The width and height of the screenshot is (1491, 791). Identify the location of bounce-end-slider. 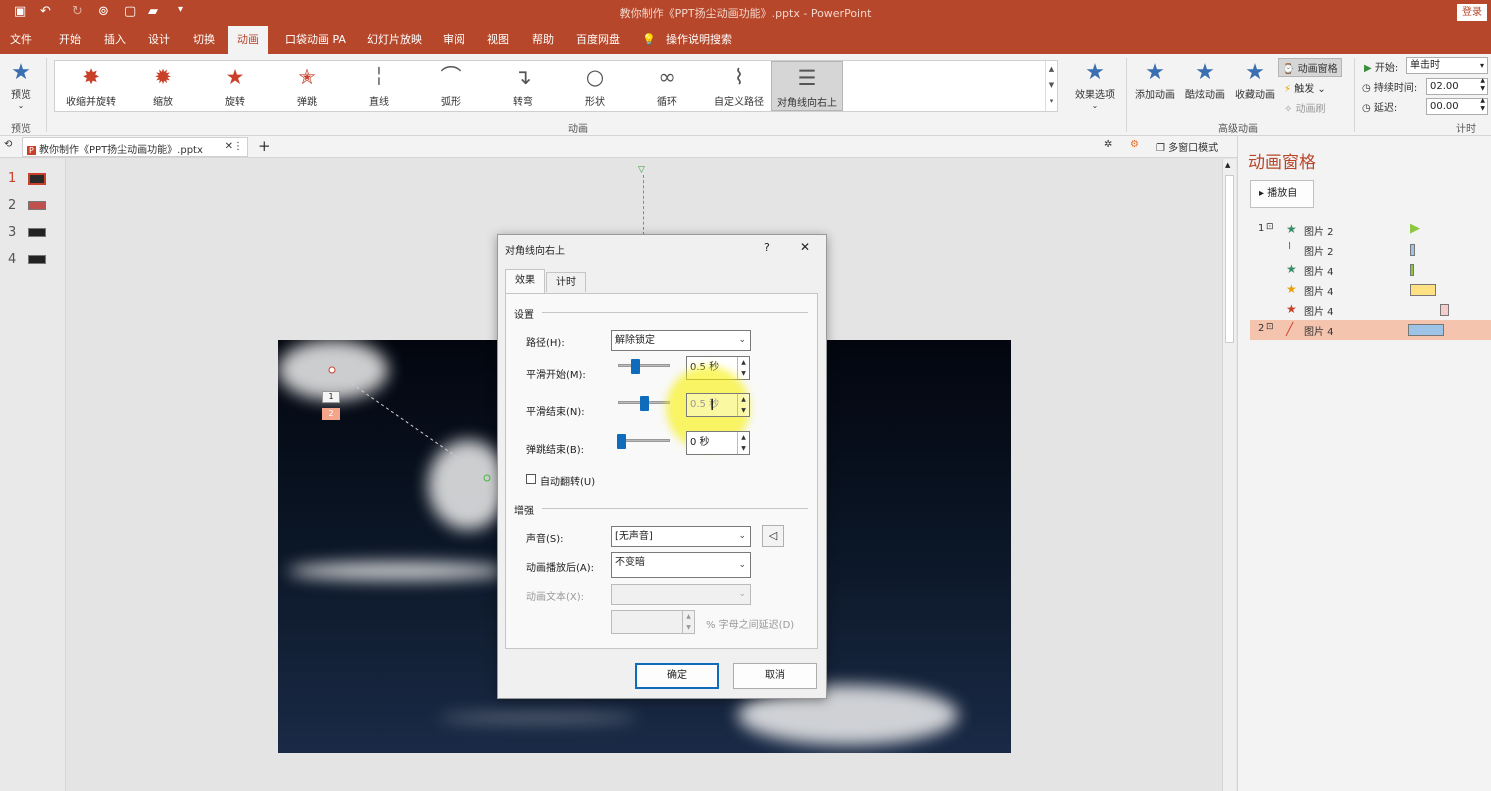
(643, 441).